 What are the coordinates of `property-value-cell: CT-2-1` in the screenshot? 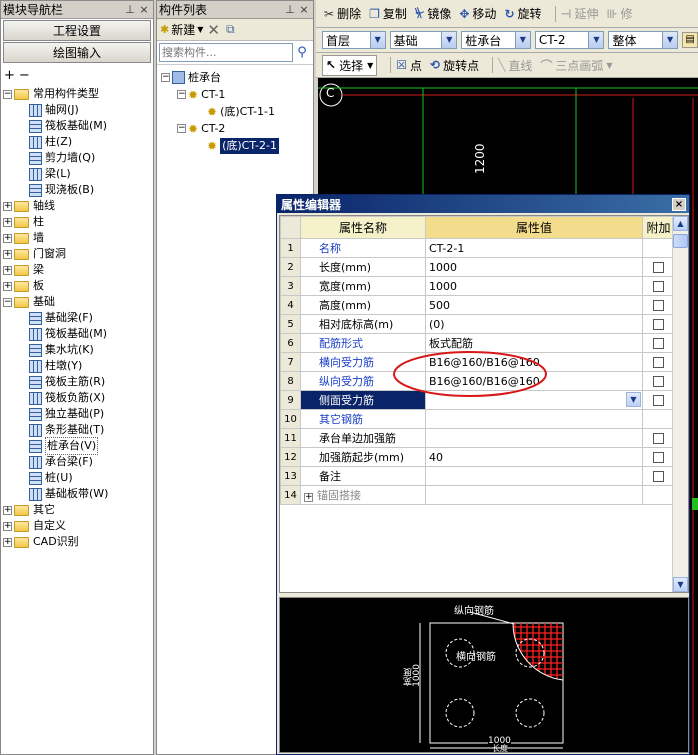 It's located at (534, 248).